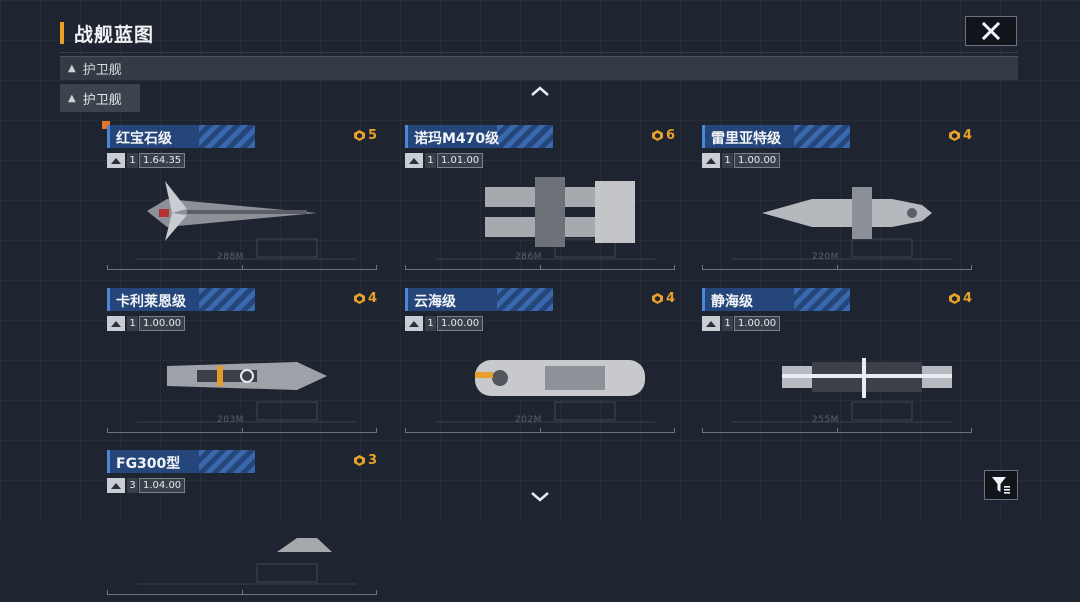 The image size is (1080, 602). I want to click on ship-stats: 1 1.64.35, so click(146, 160).